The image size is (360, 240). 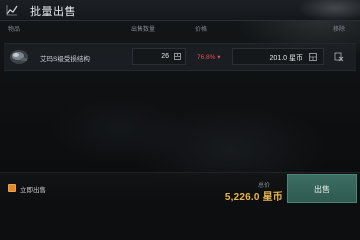 I want to click on item-name: 艾玛S级受损结构, so click(x=65, y=59).